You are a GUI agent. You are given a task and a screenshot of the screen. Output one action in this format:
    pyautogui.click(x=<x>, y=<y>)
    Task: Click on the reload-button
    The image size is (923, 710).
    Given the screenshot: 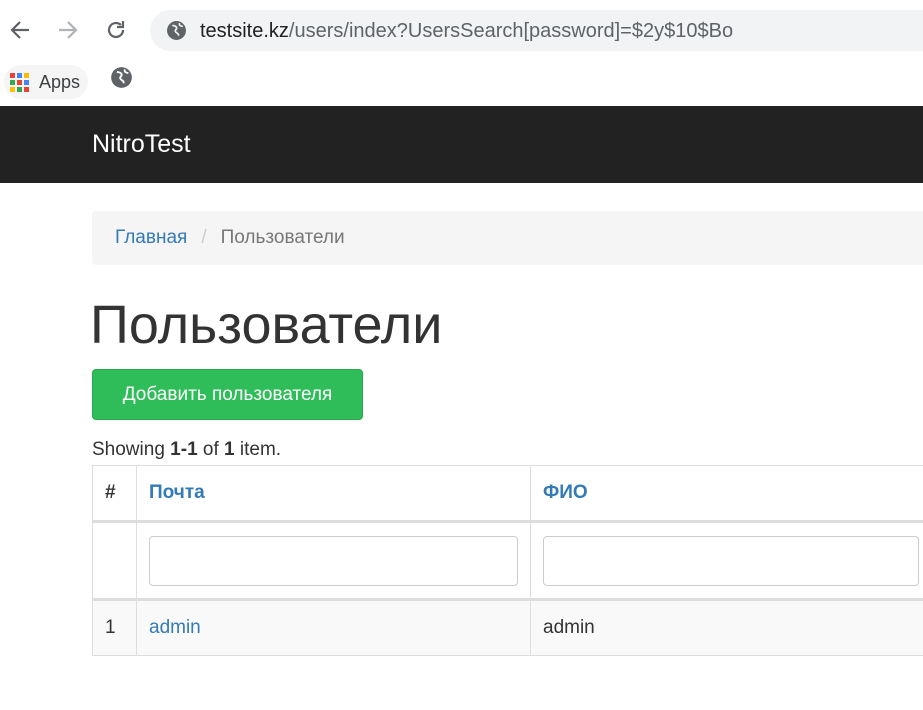 What is the action you would take?
    pyautogui.click(x=116, y=30)
    